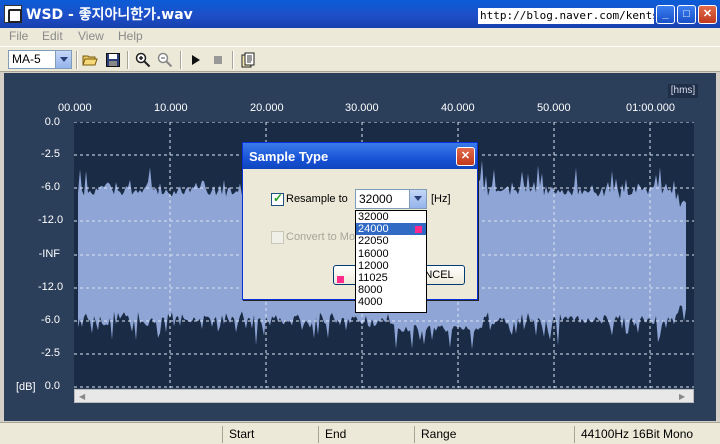  What do you see at coordinates (340, 279) in the screenshot?
I see `cursor-marker` at bounding box center [340, 279].